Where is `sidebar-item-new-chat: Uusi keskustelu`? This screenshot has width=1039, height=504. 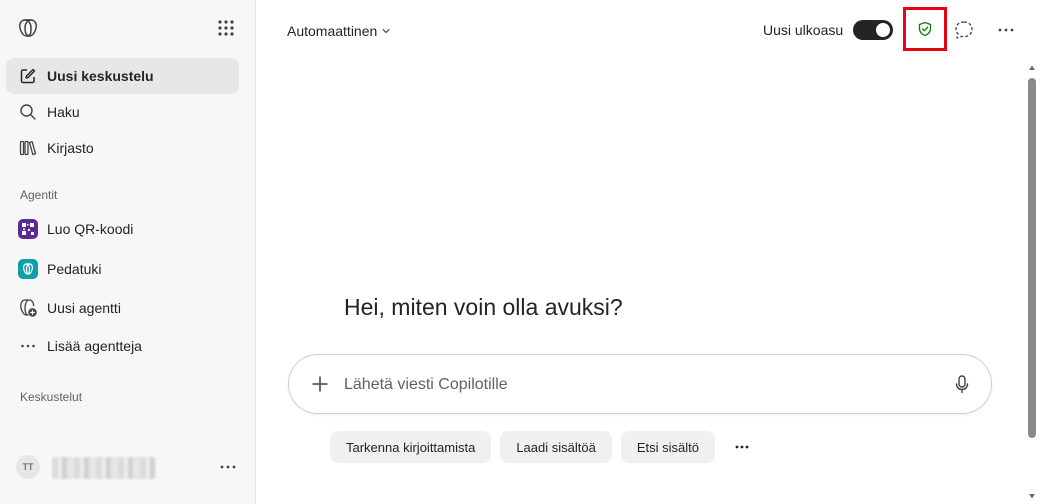 sidebar-item-new-chat: Uusi keskustelu is located at coordinates (122, 76).